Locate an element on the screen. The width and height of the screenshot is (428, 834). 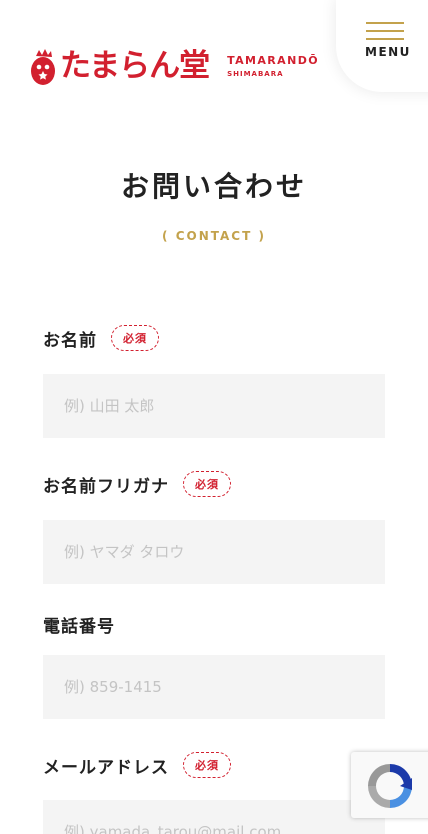
site-header: たまらん堂 TAMARANDŌ SHIMABARA MENU is located at coordinates (214, 60).